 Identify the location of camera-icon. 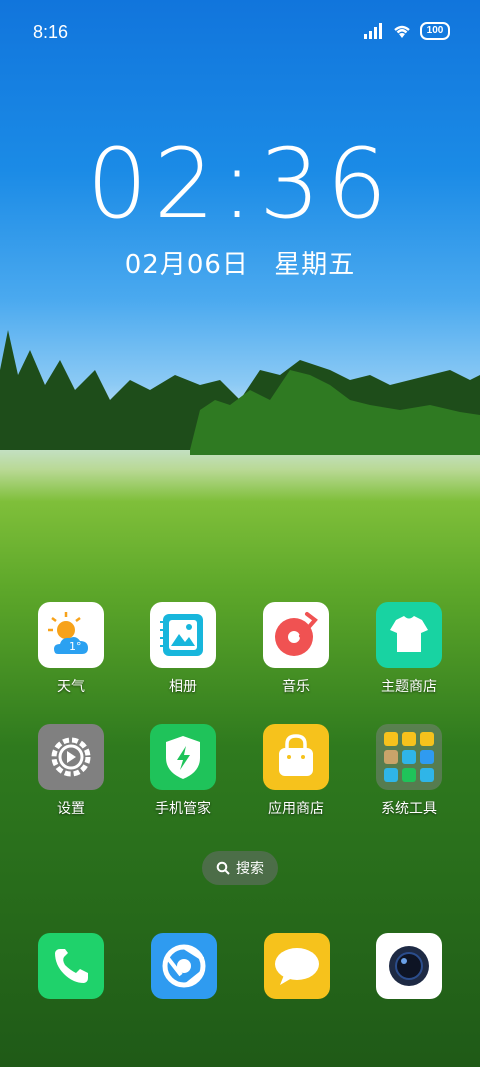
(409, 966).